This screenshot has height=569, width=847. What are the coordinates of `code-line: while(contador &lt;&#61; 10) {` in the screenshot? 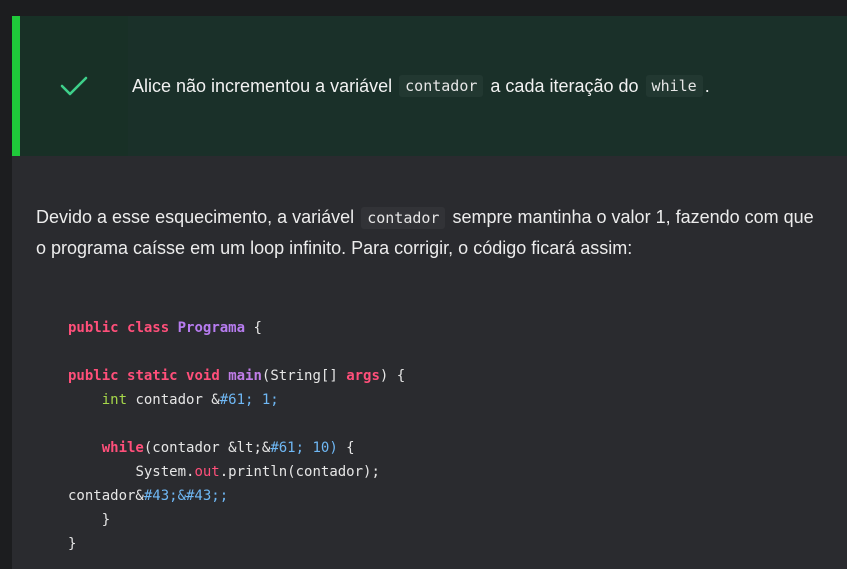 It's located at (448, 448).